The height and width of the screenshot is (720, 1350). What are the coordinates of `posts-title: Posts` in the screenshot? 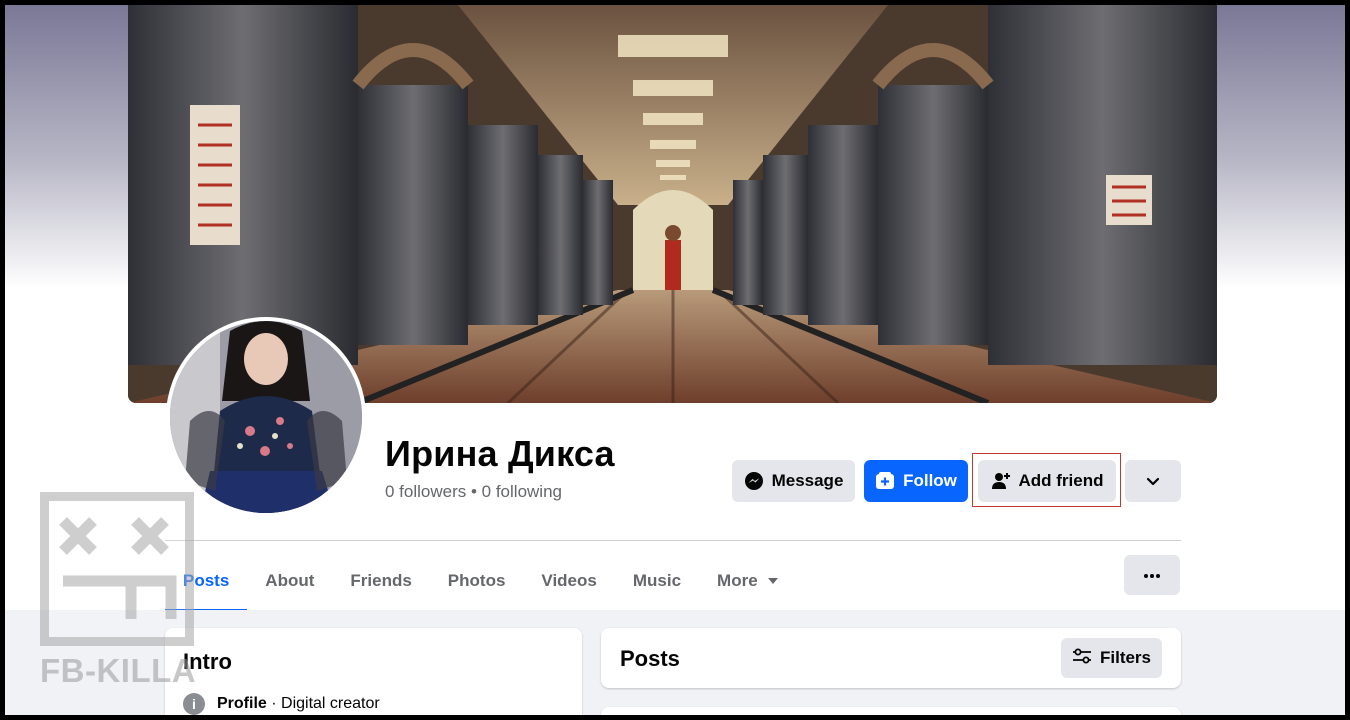 It's located at (650, 658).